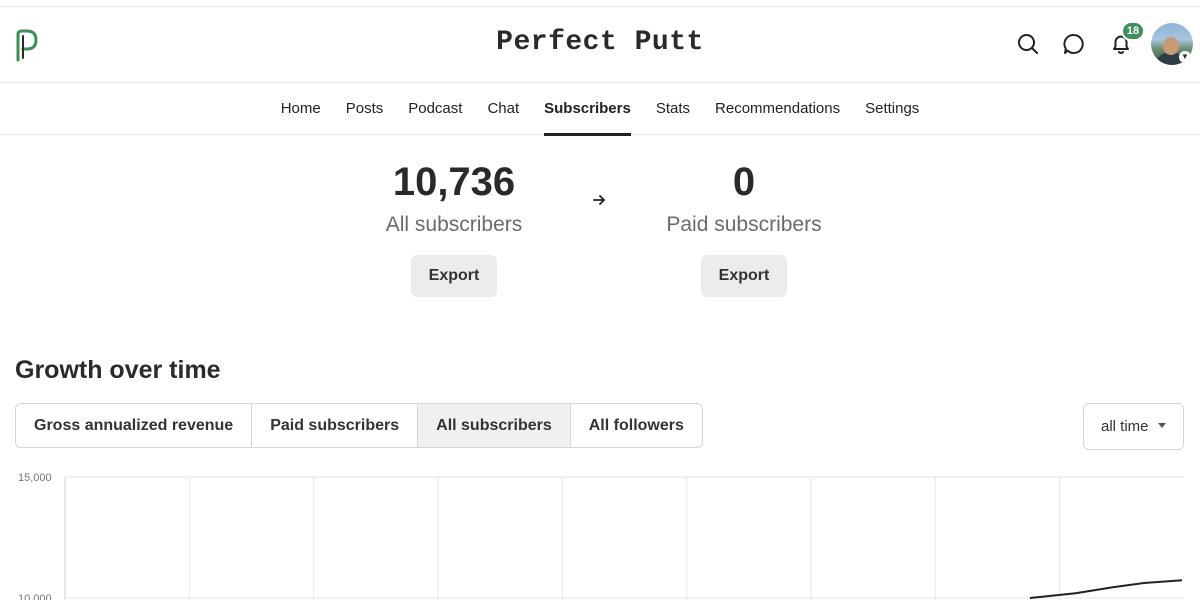 The width and height of the screenshot is (1200, 600). Describe the element at coordinates (454, 182) in the screenshot. I see `all-subscribers-value: 10,736` at that location.